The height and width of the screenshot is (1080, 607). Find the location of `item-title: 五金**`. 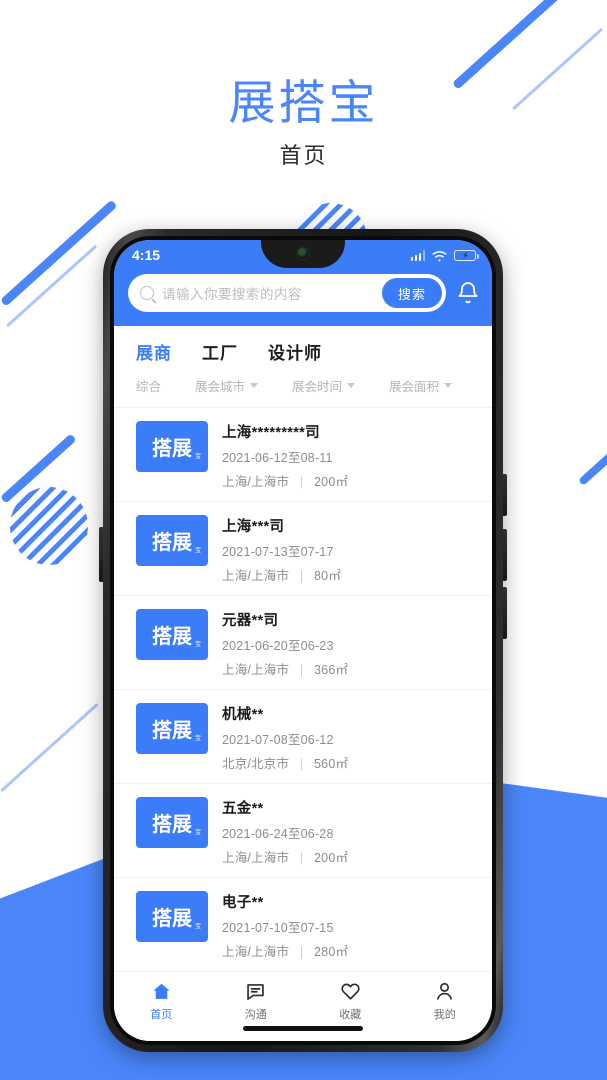

item-title: 五金** is located at coordinates (243, 809).